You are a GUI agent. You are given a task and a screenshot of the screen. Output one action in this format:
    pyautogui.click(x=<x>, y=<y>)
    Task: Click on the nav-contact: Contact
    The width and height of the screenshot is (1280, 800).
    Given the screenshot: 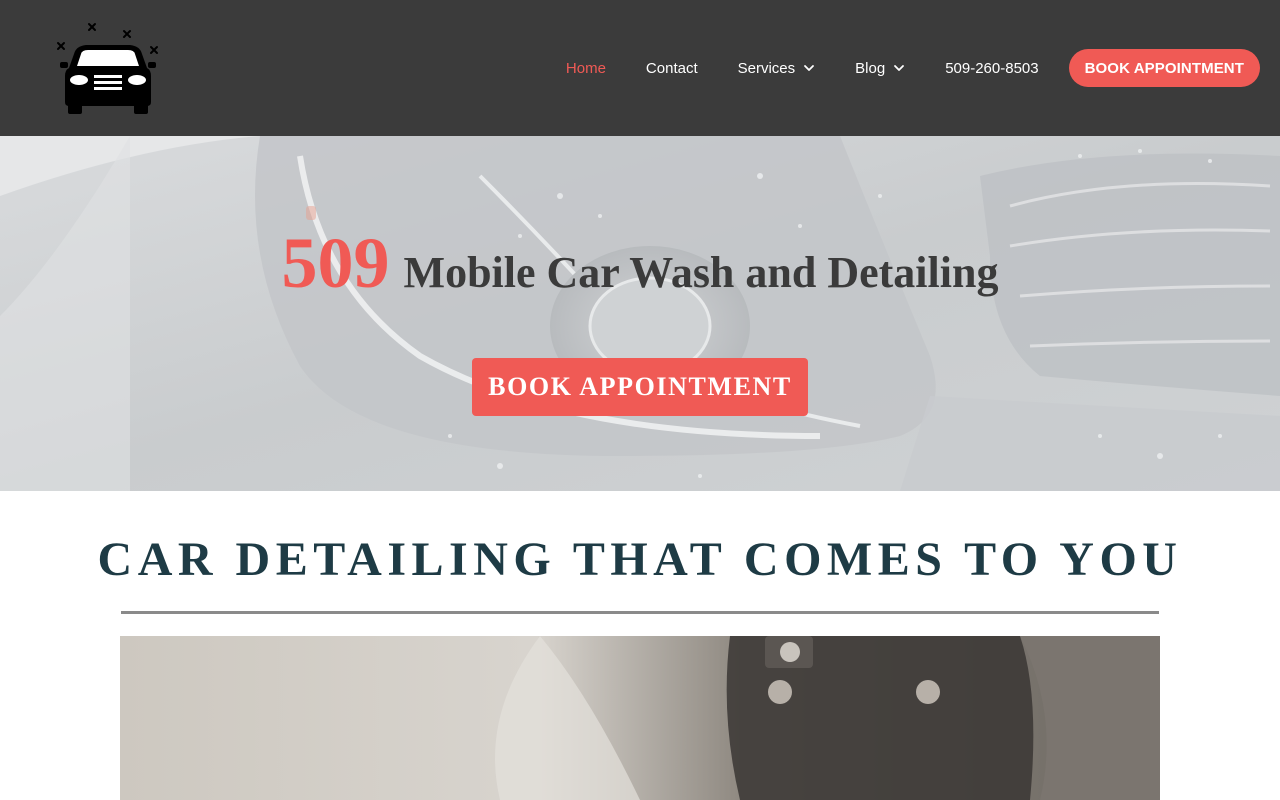 What is the action you would take?
    pyautogui.click(x=672, y=68)
    